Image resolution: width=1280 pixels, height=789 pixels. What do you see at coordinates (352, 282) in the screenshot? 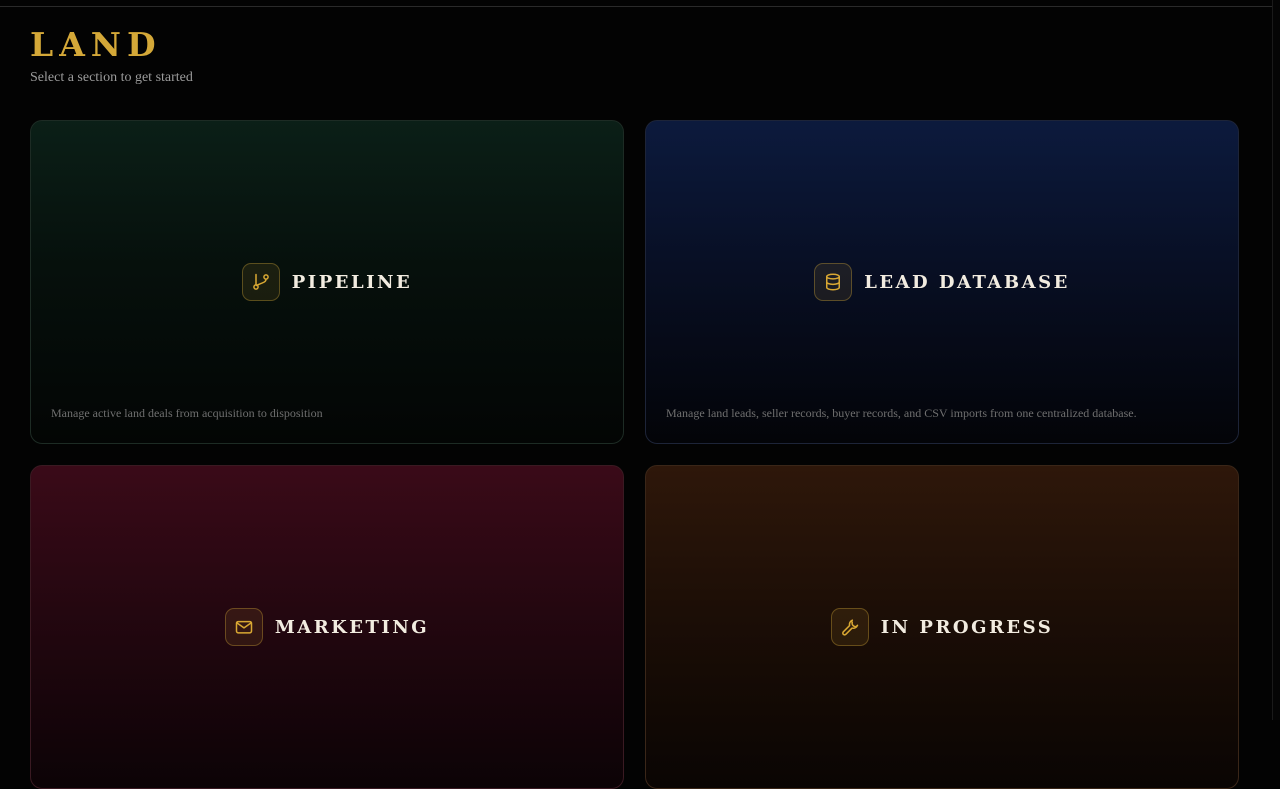
I see `card-label: PIPELINE` at bounding box center [352, 282].